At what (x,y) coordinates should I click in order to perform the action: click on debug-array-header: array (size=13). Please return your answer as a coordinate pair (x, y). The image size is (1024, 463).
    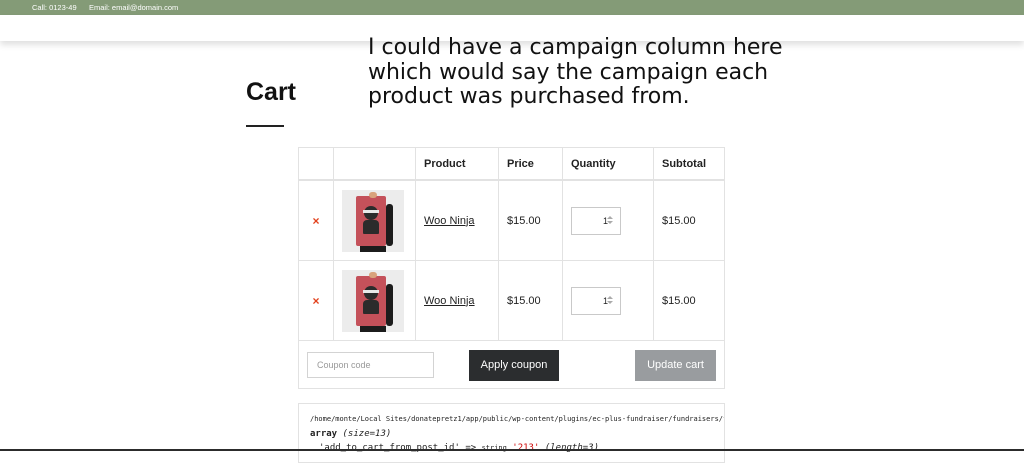
    Looking at the image, I should click on (350, 434).